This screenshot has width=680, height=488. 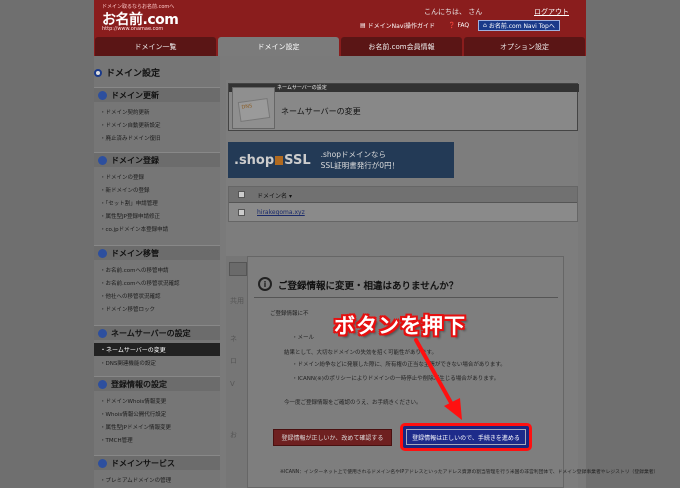 What do you see at coordinates (438, 379) in the screenshot?
I see `annotation-arrow` at bounding box center [438, 379].